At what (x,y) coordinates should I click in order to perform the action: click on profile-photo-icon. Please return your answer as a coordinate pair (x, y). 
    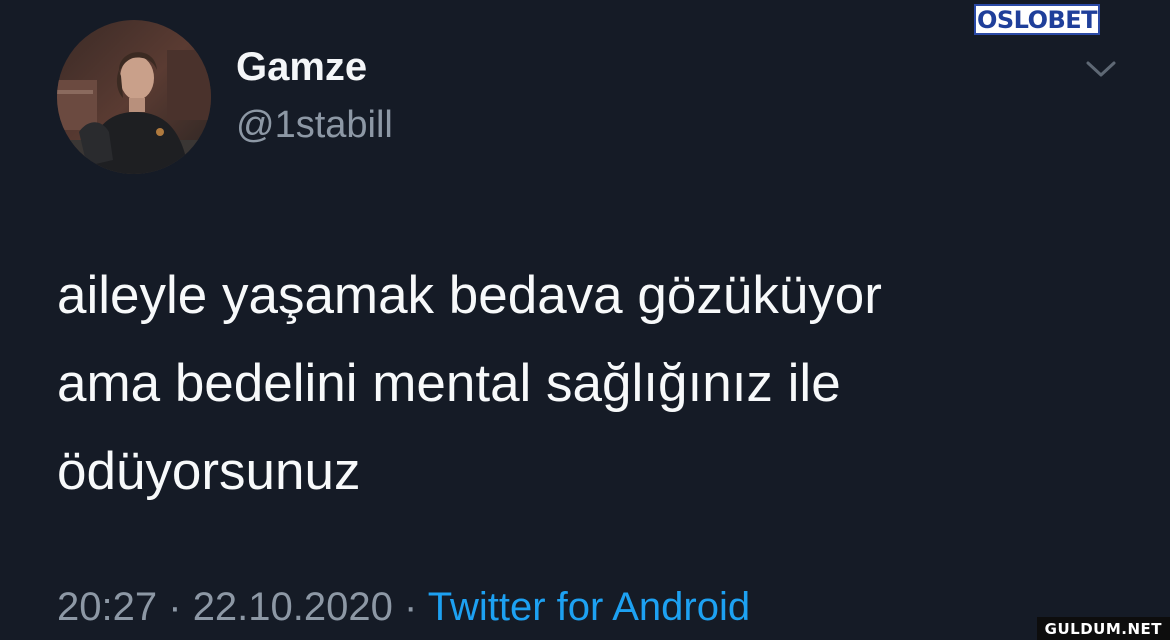
    Looking at the image, I should click on (134, 97).